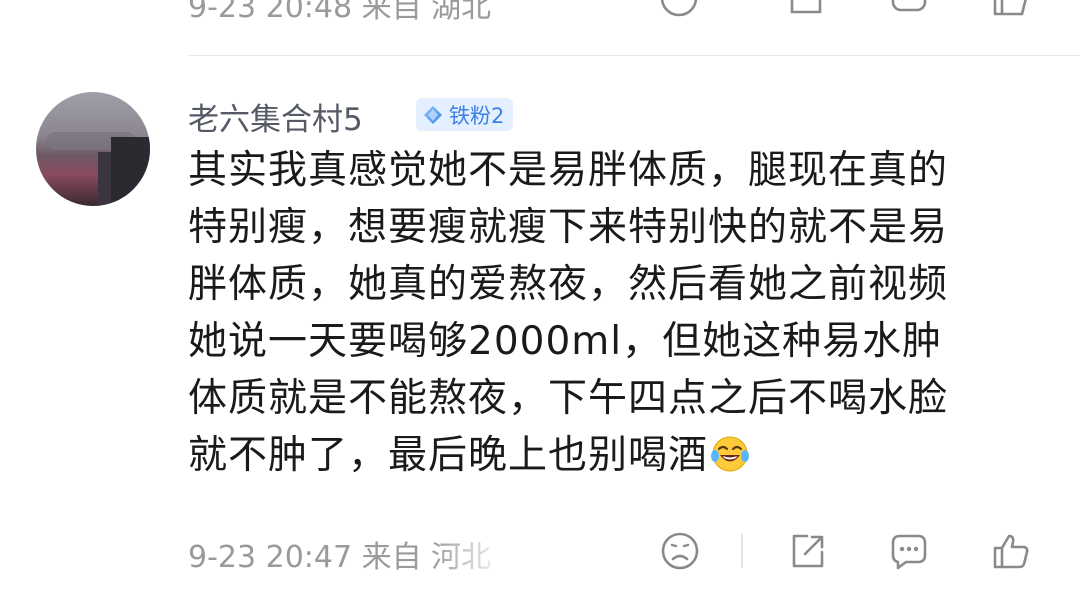 The width and height of the screenshot is (1080, 592). What do you see at coordinates (540, 16) in the screenshot?
I see `previous-comment-footer: 9-23 20:48 来自 湖北` at bounding box center [540, 16].